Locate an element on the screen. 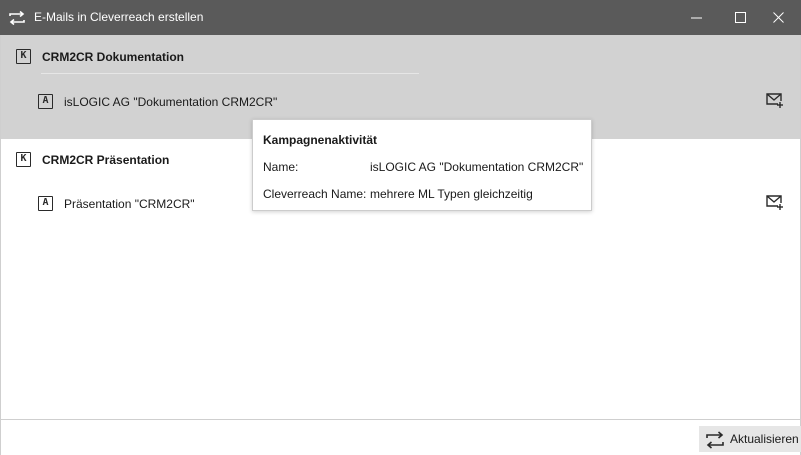 The image size is (801, 455). tooltip-cleverreach-value: mehrere ML Typen gleichzeitig is located at coordinates (451, 194).